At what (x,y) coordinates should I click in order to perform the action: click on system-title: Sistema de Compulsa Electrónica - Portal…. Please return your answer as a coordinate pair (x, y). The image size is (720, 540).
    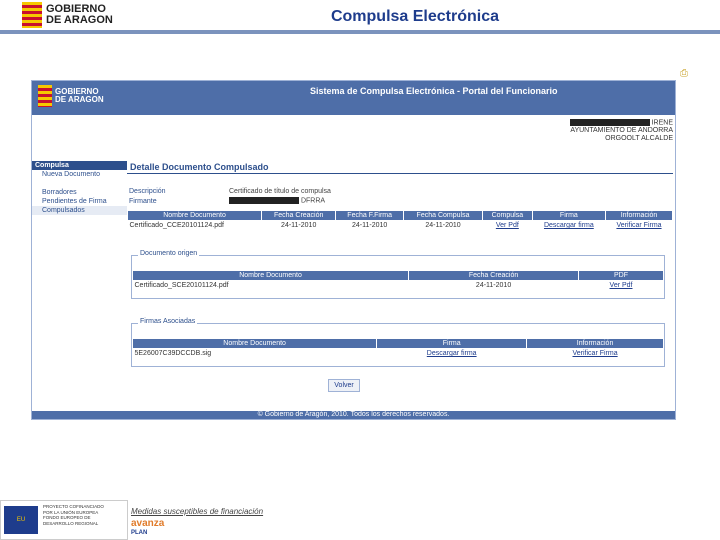
    Looking at the image, I should click on (434, 91).